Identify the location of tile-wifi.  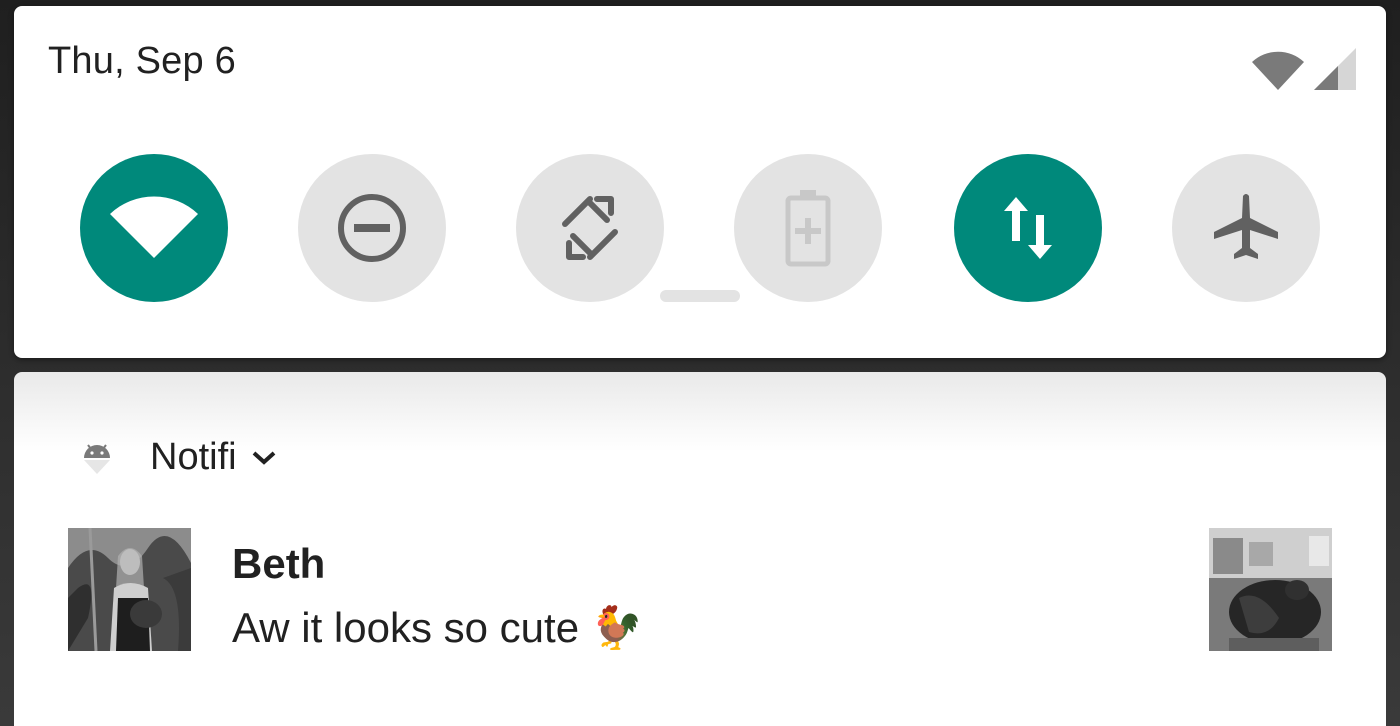
(154, 228).